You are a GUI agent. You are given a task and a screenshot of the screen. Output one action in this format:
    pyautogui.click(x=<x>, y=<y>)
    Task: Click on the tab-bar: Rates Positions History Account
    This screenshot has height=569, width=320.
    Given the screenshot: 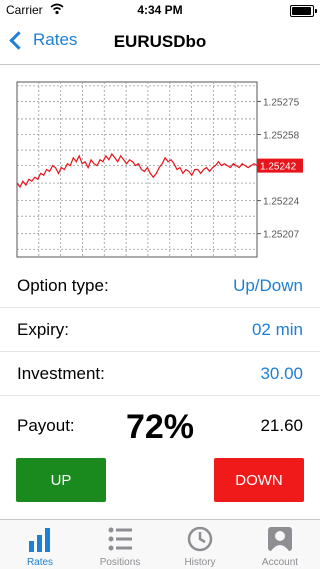 What is the action you would take?
    pyautogui.click(x=160, y=544)
    